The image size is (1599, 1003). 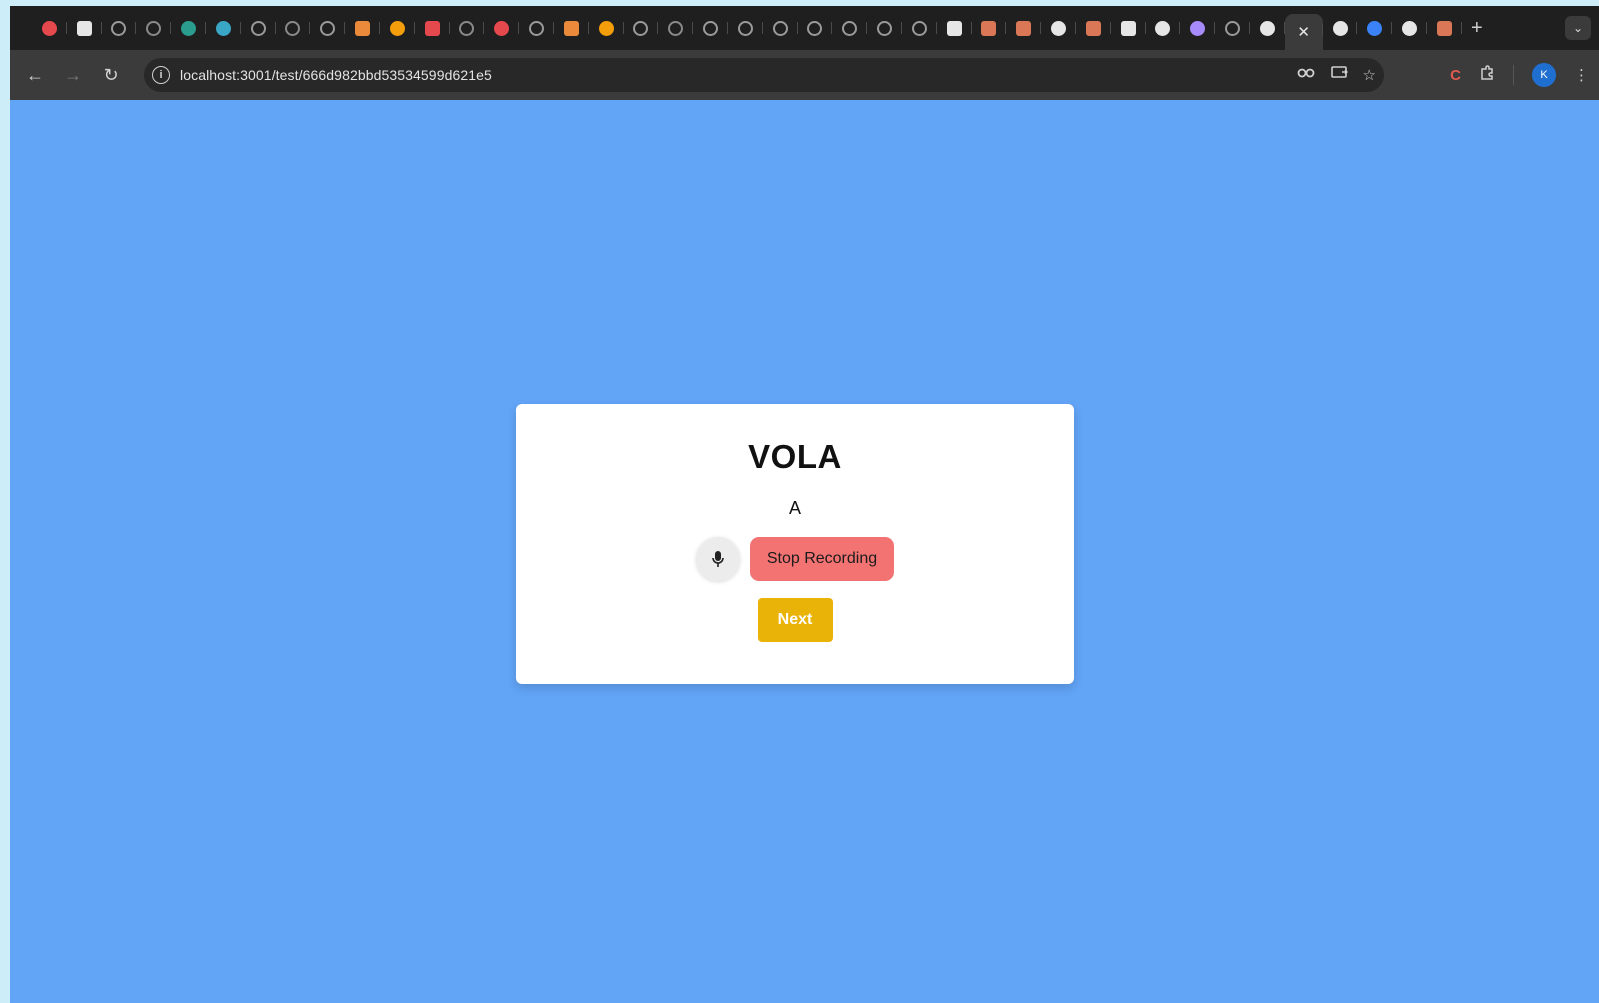 I want to click on puzzle-icon, so click(x=1340, y=28).